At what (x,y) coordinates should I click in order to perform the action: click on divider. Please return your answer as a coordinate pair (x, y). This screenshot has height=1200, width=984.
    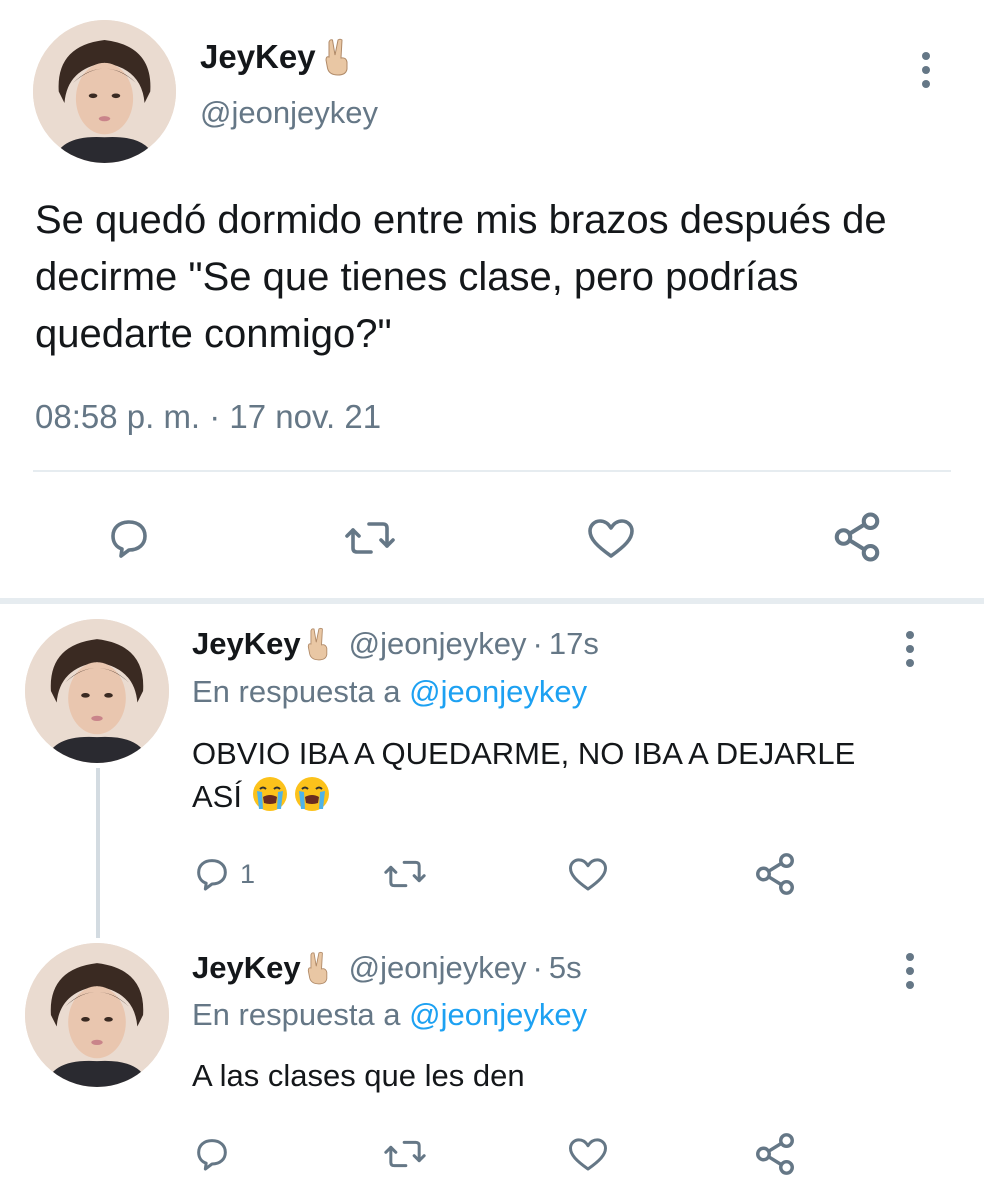
    Looking at the image, I should click on (492, 471).